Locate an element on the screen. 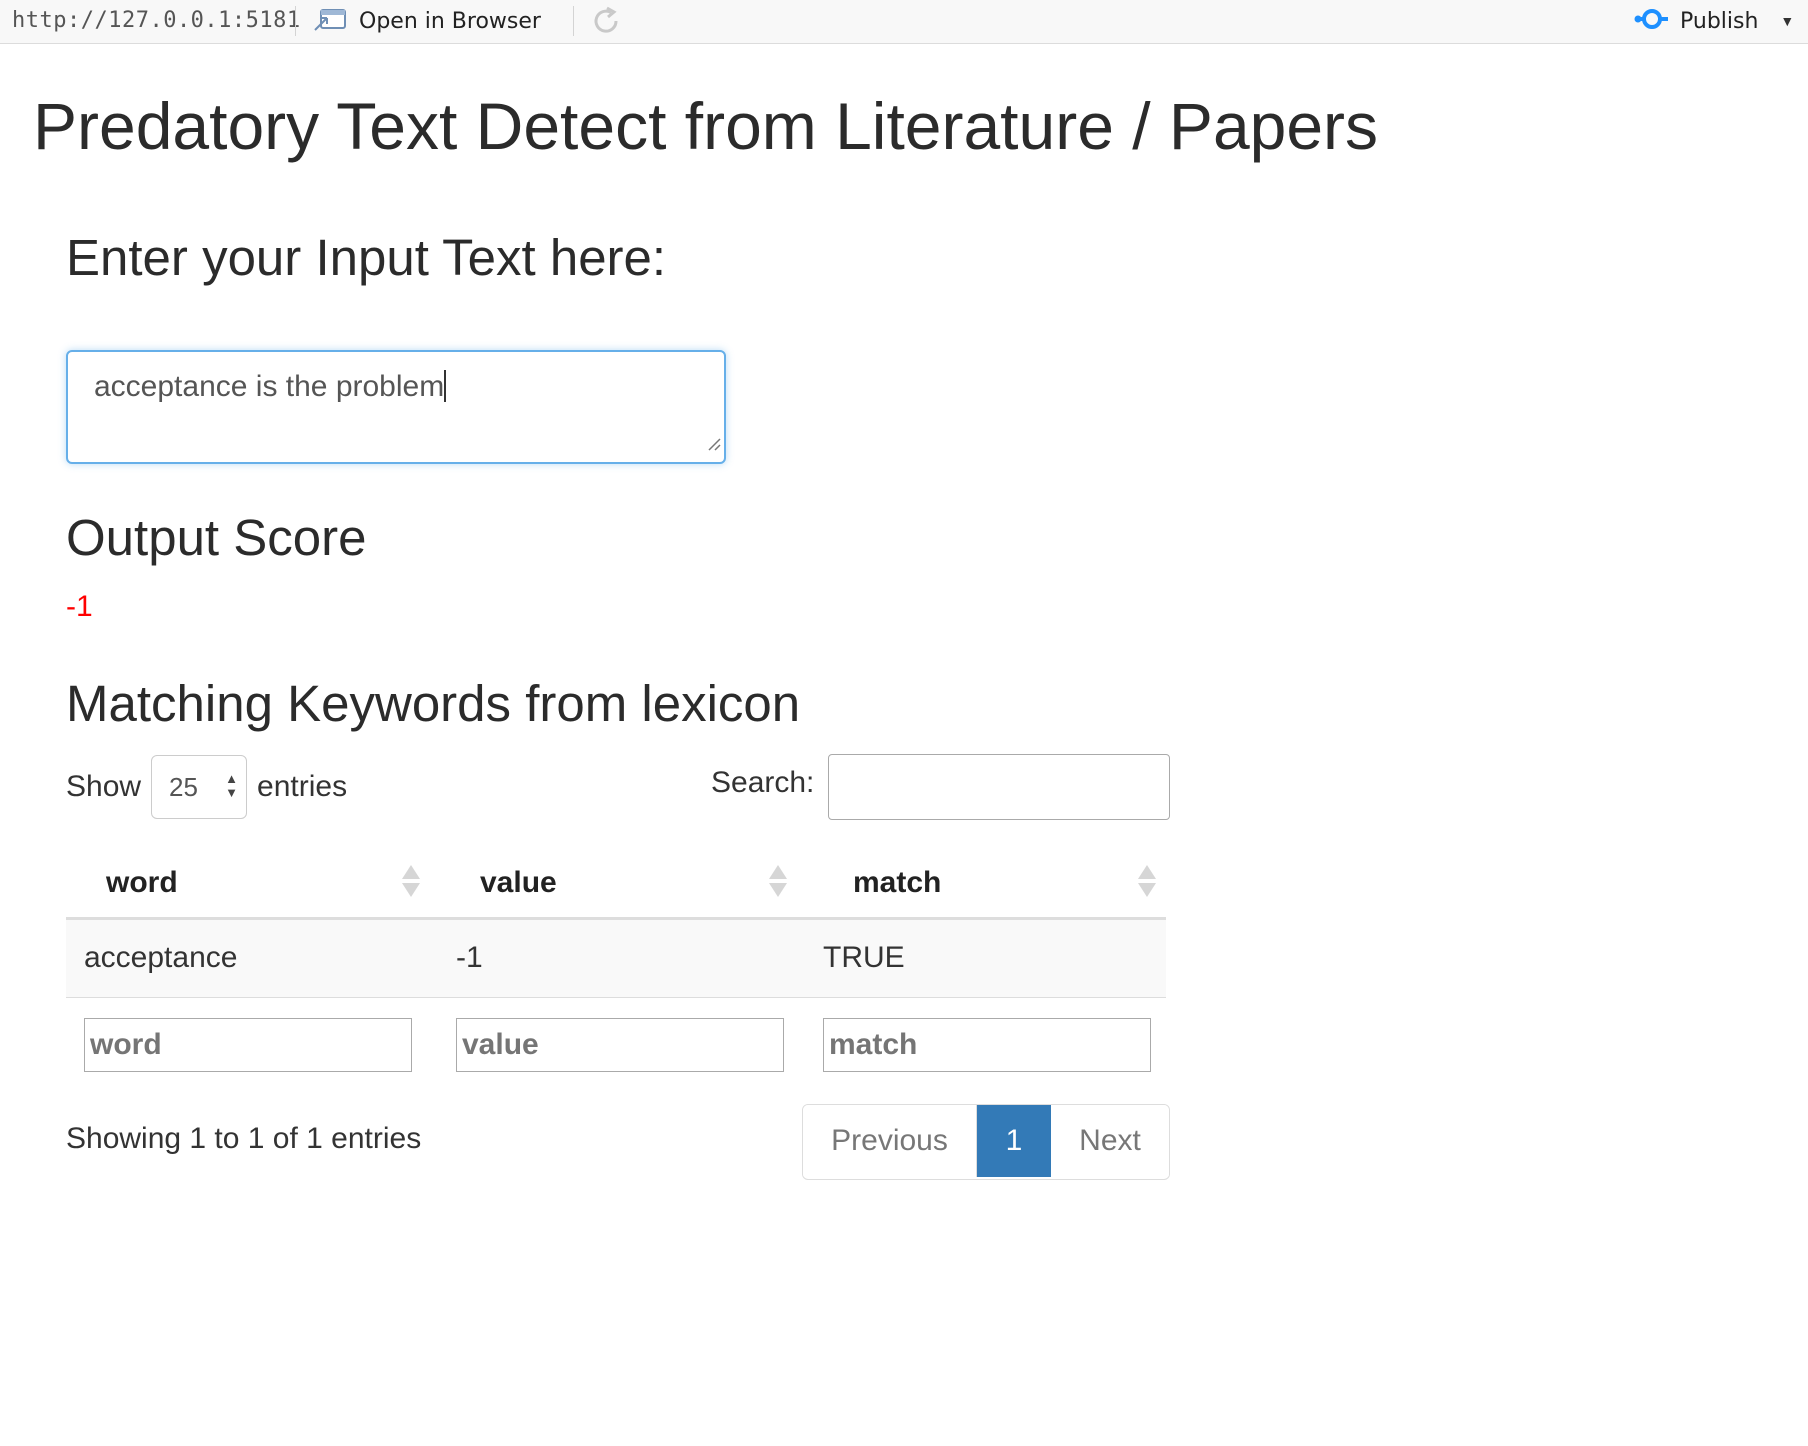  entries-label: entries is located at coordinates (302, 786).